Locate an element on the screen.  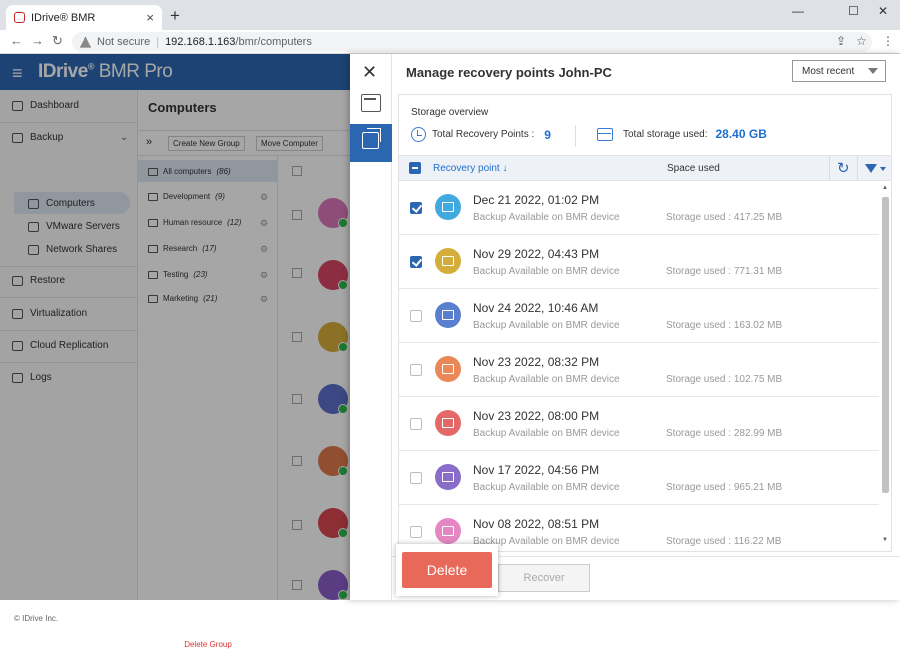
new-tab-button: + is located at coordinates (175, 16).